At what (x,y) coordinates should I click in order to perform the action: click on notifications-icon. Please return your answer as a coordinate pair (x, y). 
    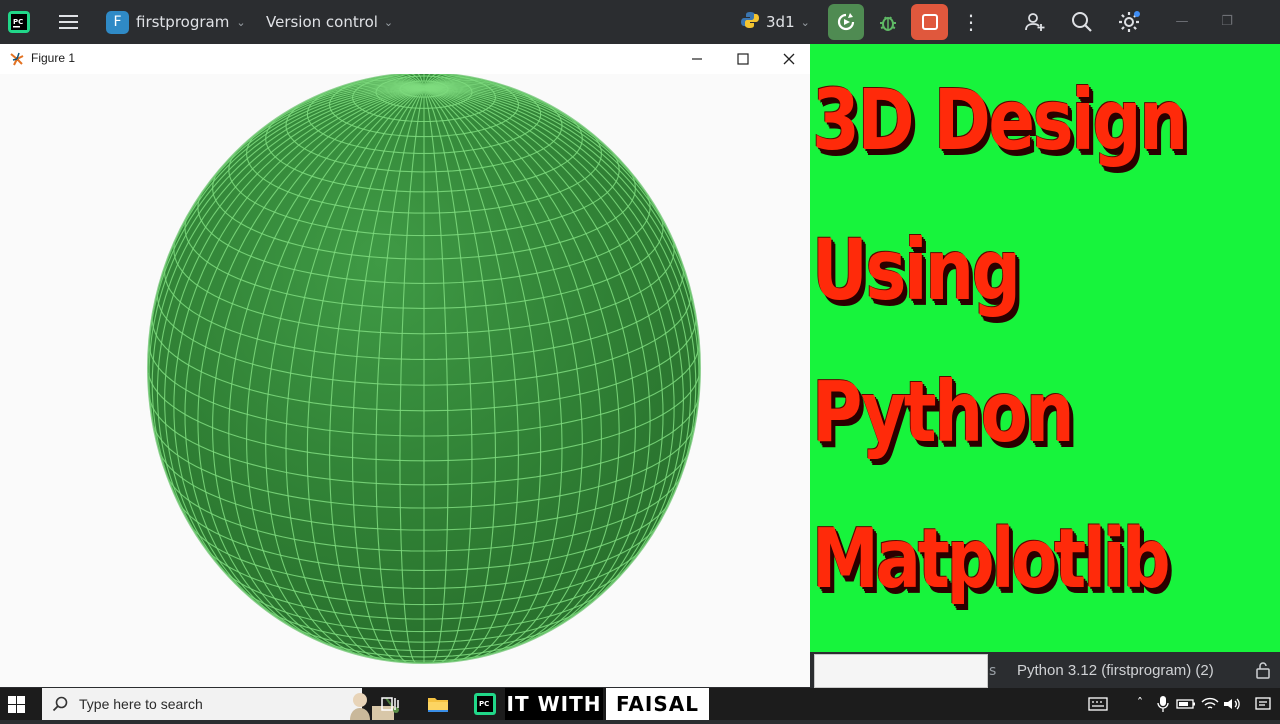
    Looking at the image, I should click on (1263, 704).